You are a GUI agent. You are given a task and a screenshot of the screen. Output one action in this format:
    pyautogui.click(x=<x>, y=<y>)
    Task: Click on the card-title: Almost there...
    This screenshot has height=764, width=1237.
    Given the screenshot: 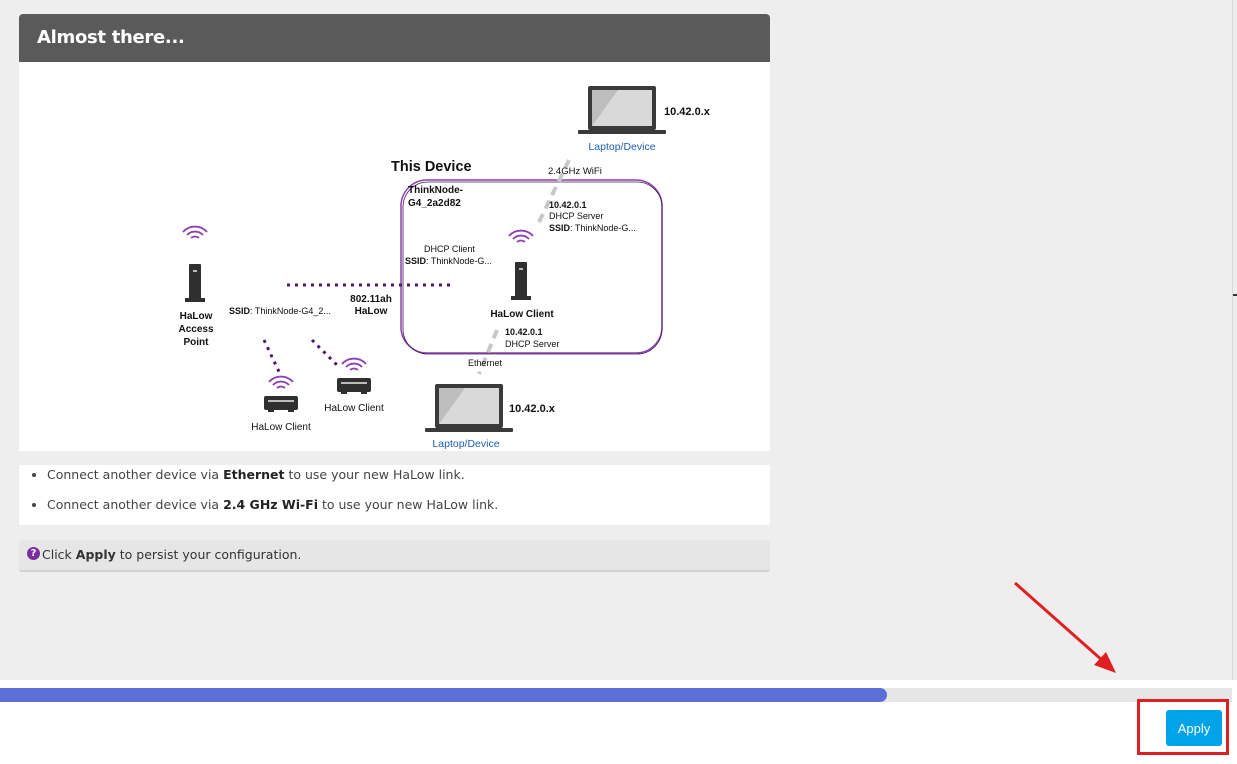 What is the action you would take?
    pyautogui.click(x=111, y=37)
    